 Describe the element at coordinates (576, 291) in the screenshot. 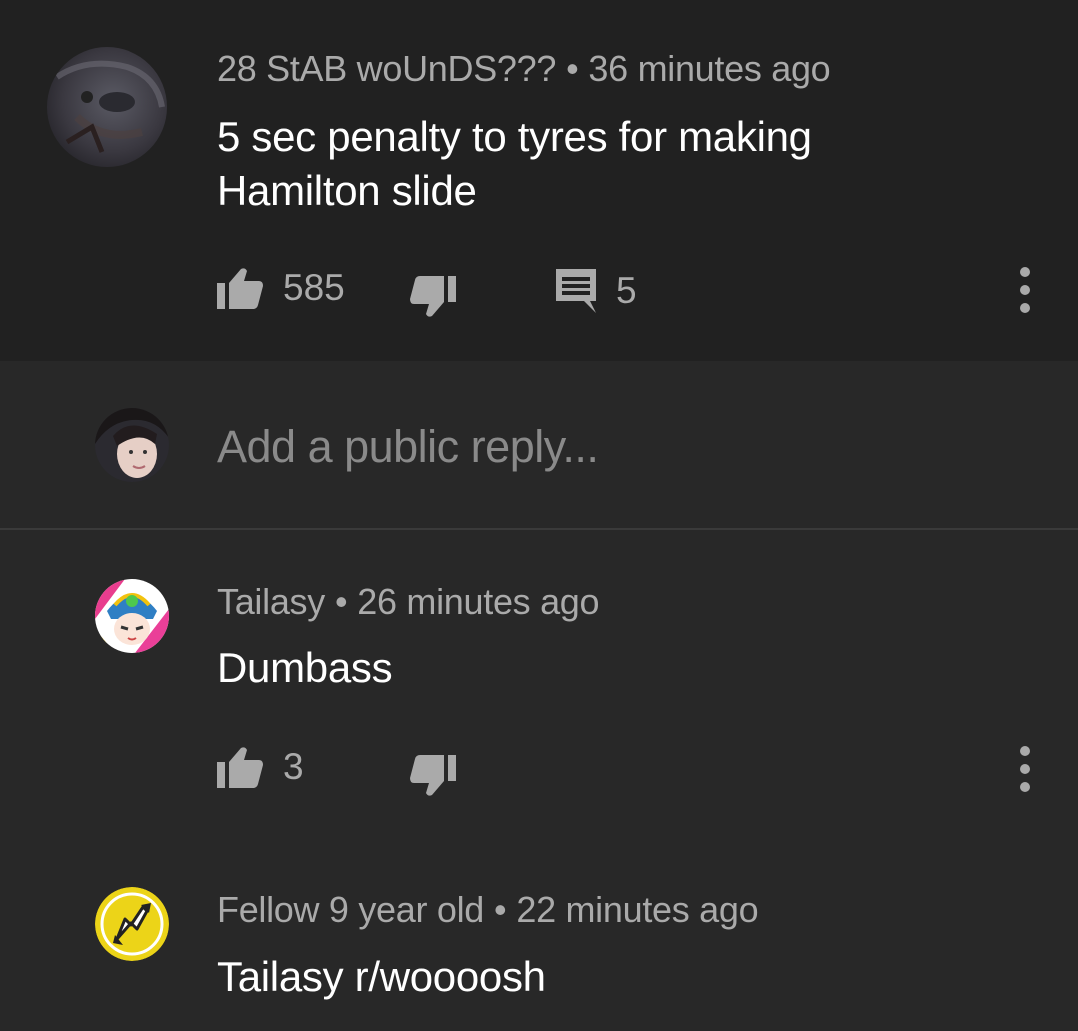

I see `comment-icon` at that location.